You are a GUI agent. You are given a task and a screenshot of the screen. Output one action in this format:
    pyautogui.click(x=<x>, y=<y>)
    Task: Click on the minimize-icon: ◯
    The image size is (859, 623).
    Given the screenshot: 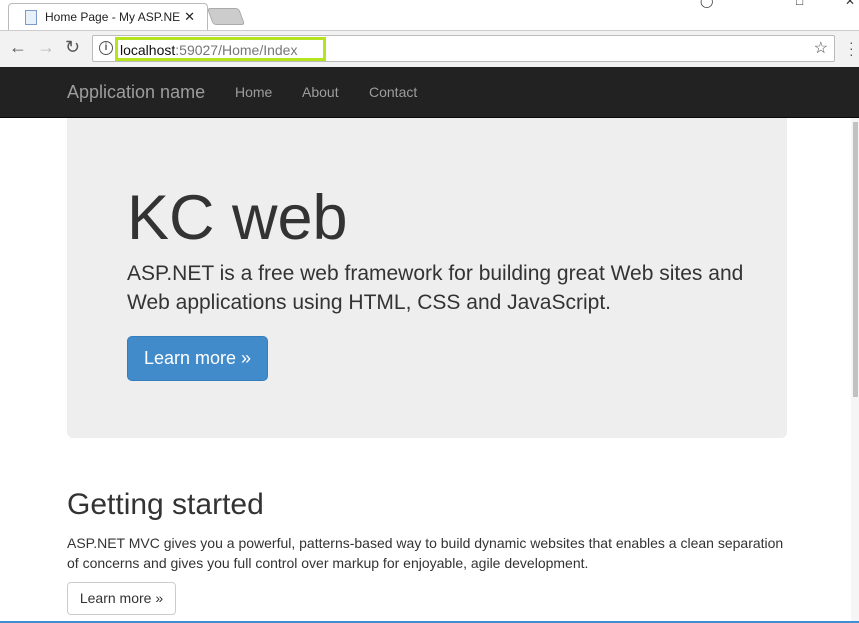 What is the action you would take?
    pyautogui.click(x=706, y=4)
    